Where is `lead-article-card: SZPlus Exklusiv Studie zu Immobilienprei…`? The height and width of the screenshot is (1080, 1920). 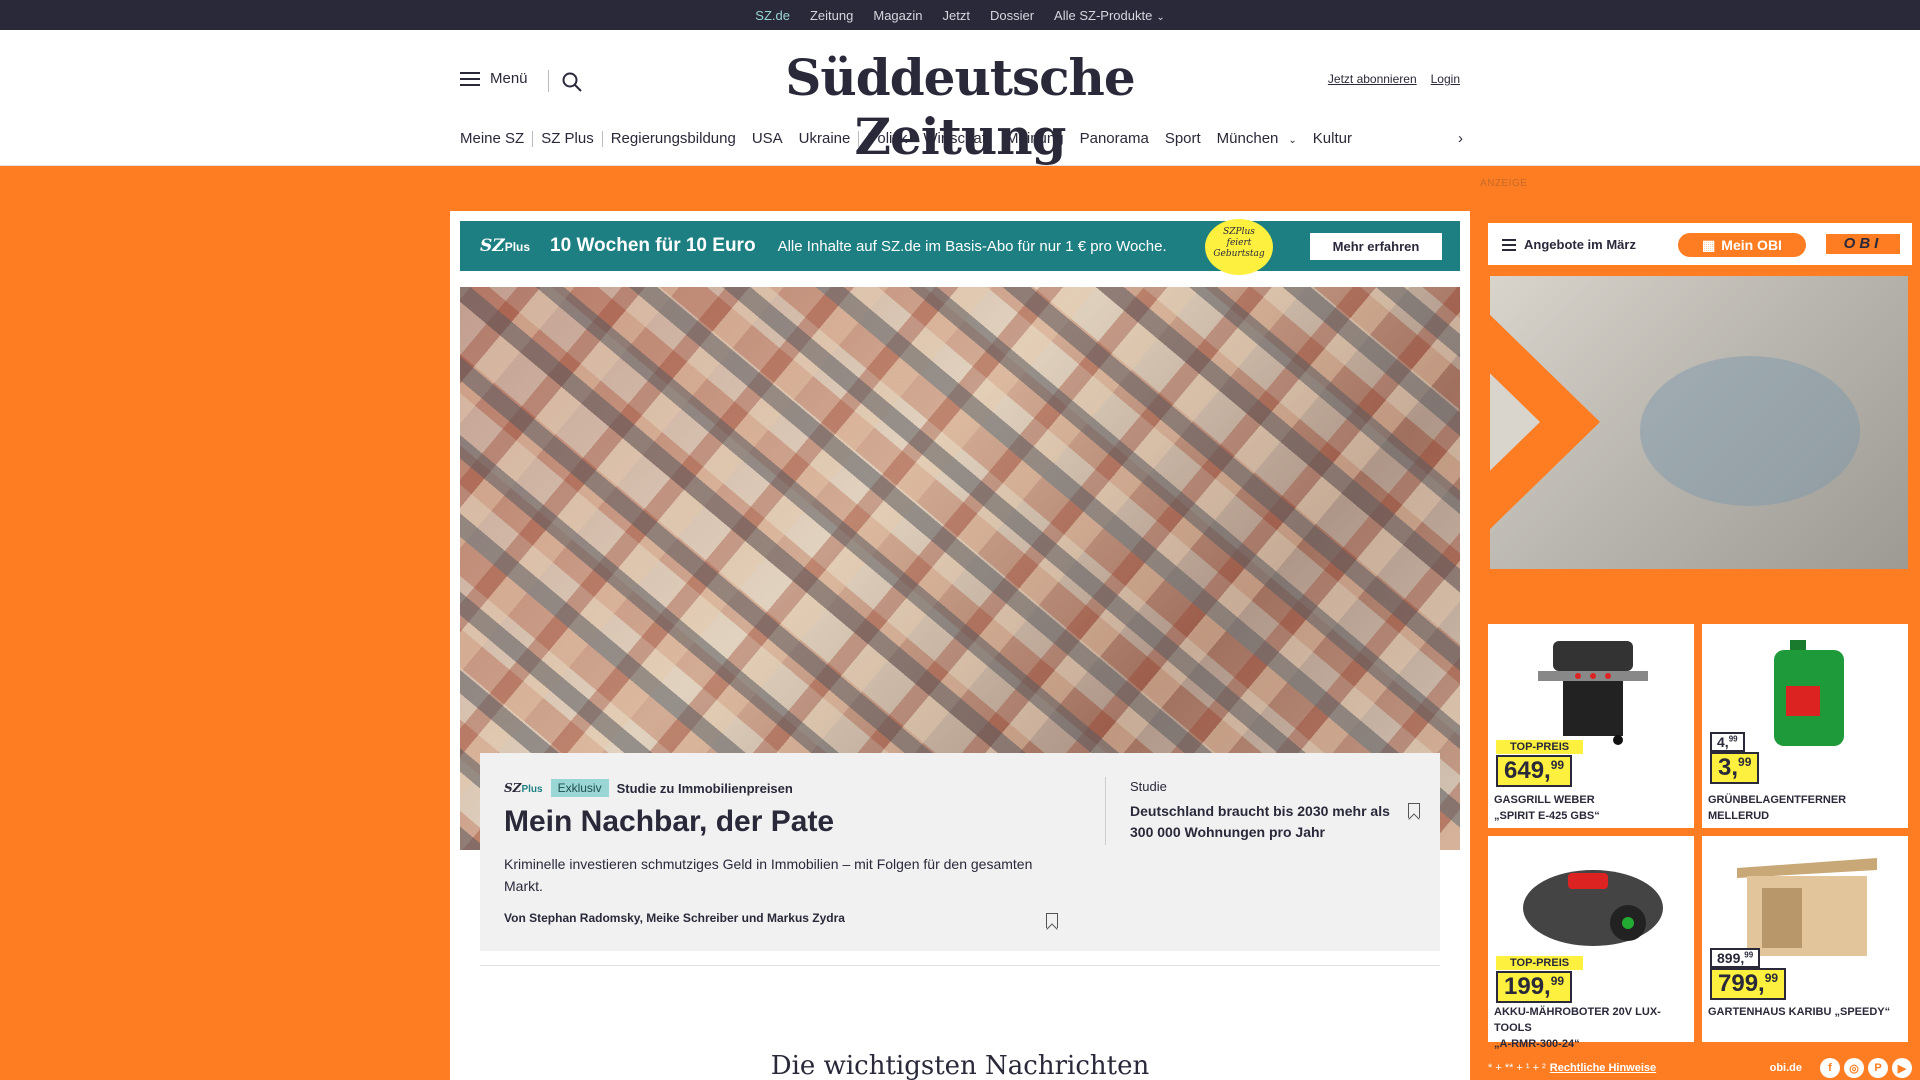 lead-article-card: SZPlus Exklusiv Studie zu Immobilienprei… is located at coordinates (960, 852).